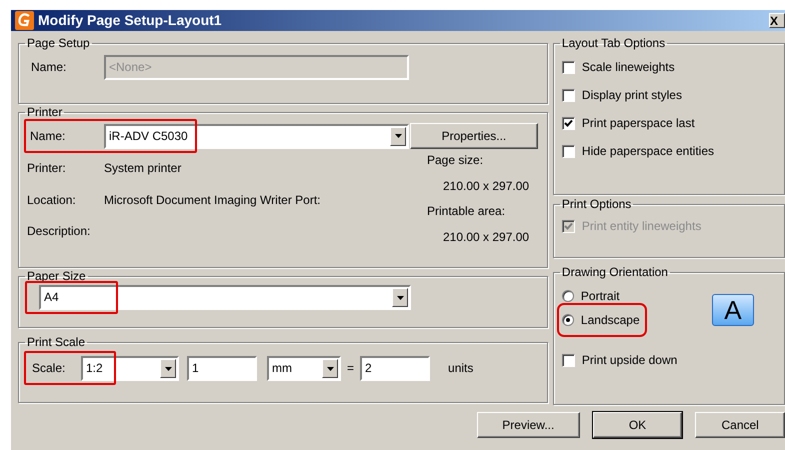  Describe the element at coordinates (592, 296) in the screenshot. I see `orientation-radio: Portrait` at that location.